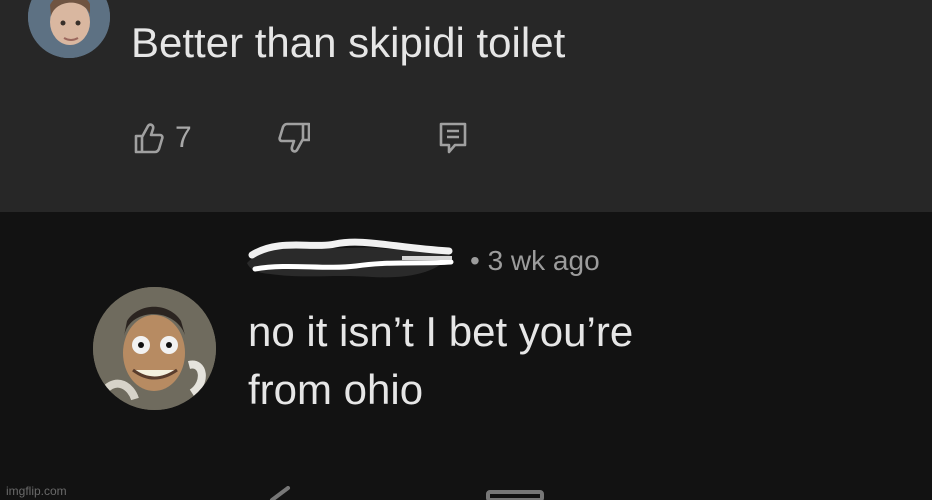 Image resolution: width=932 pixels, height=500 pixels. Describe the element at coordinates (36, 491) in the screenshot. I see `watermark: imgflip.com` at that location.